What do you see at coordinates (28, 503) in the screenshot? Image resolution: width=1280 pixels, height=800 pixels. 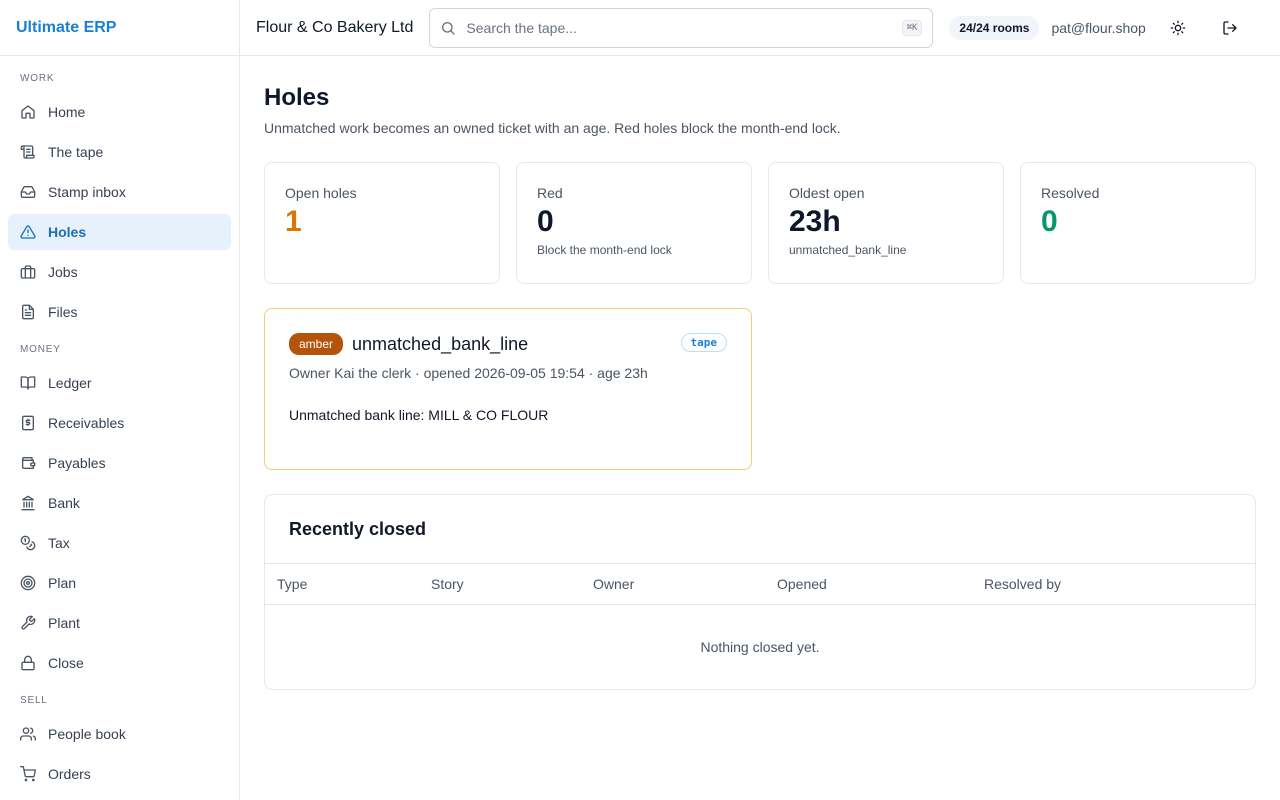 I see `bank-icon` at bounding box center [28, 503].